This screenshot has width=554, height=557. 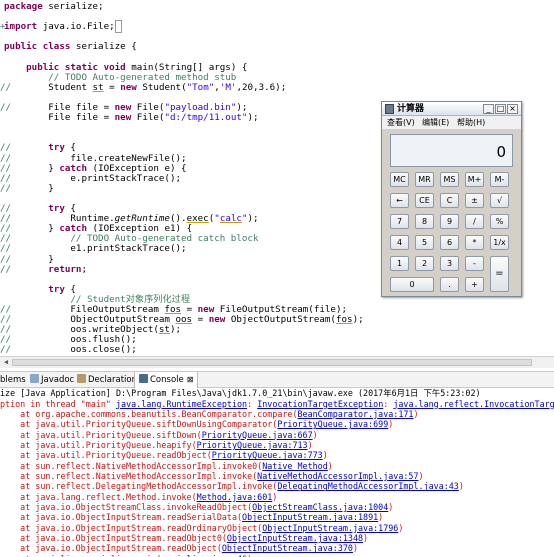 I want to click on close-tab-icon: ⊠, so click(x=190, y=379).